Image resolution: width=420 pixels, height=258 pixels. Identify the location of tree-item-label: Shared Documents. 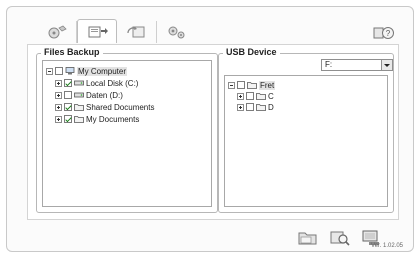
(120, 107).